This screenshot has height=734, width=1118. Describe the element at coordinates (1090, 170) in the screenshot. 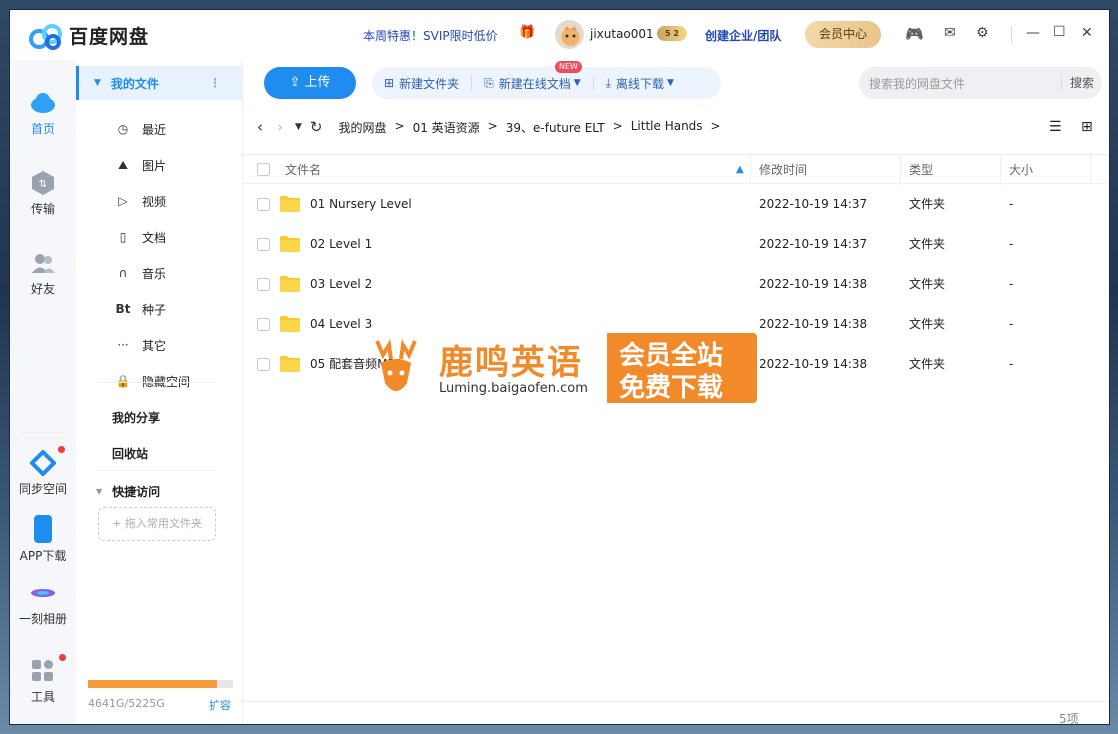

I see `divider` at that location.